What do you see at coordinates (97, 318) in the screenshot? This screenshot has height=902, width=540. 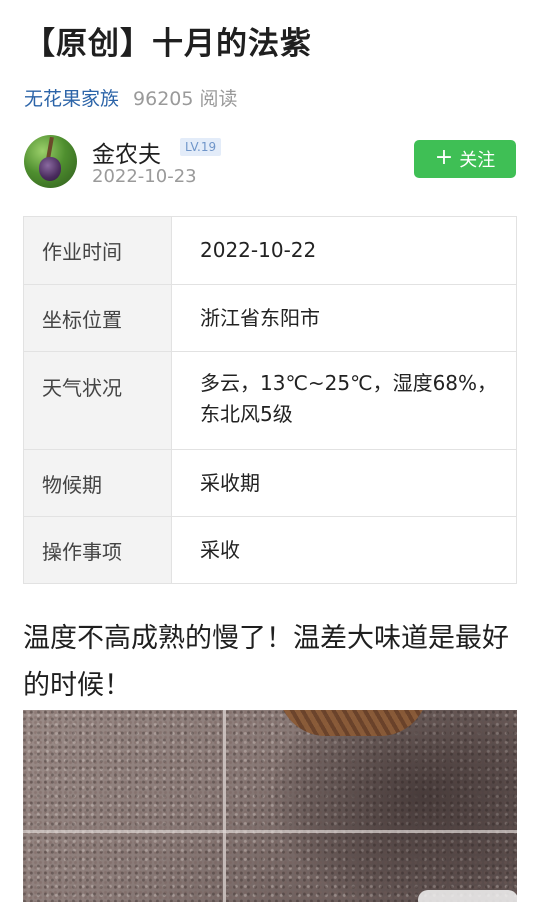 I see `row-key: 坐标位置` at bounding box center [97, 318].